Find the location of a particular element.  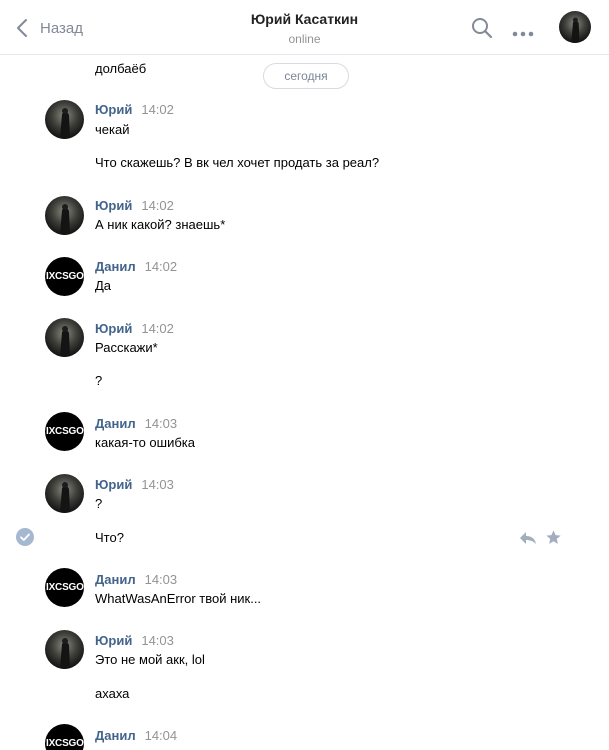

date-divider: сегодня is located at coordinates (306, 76).